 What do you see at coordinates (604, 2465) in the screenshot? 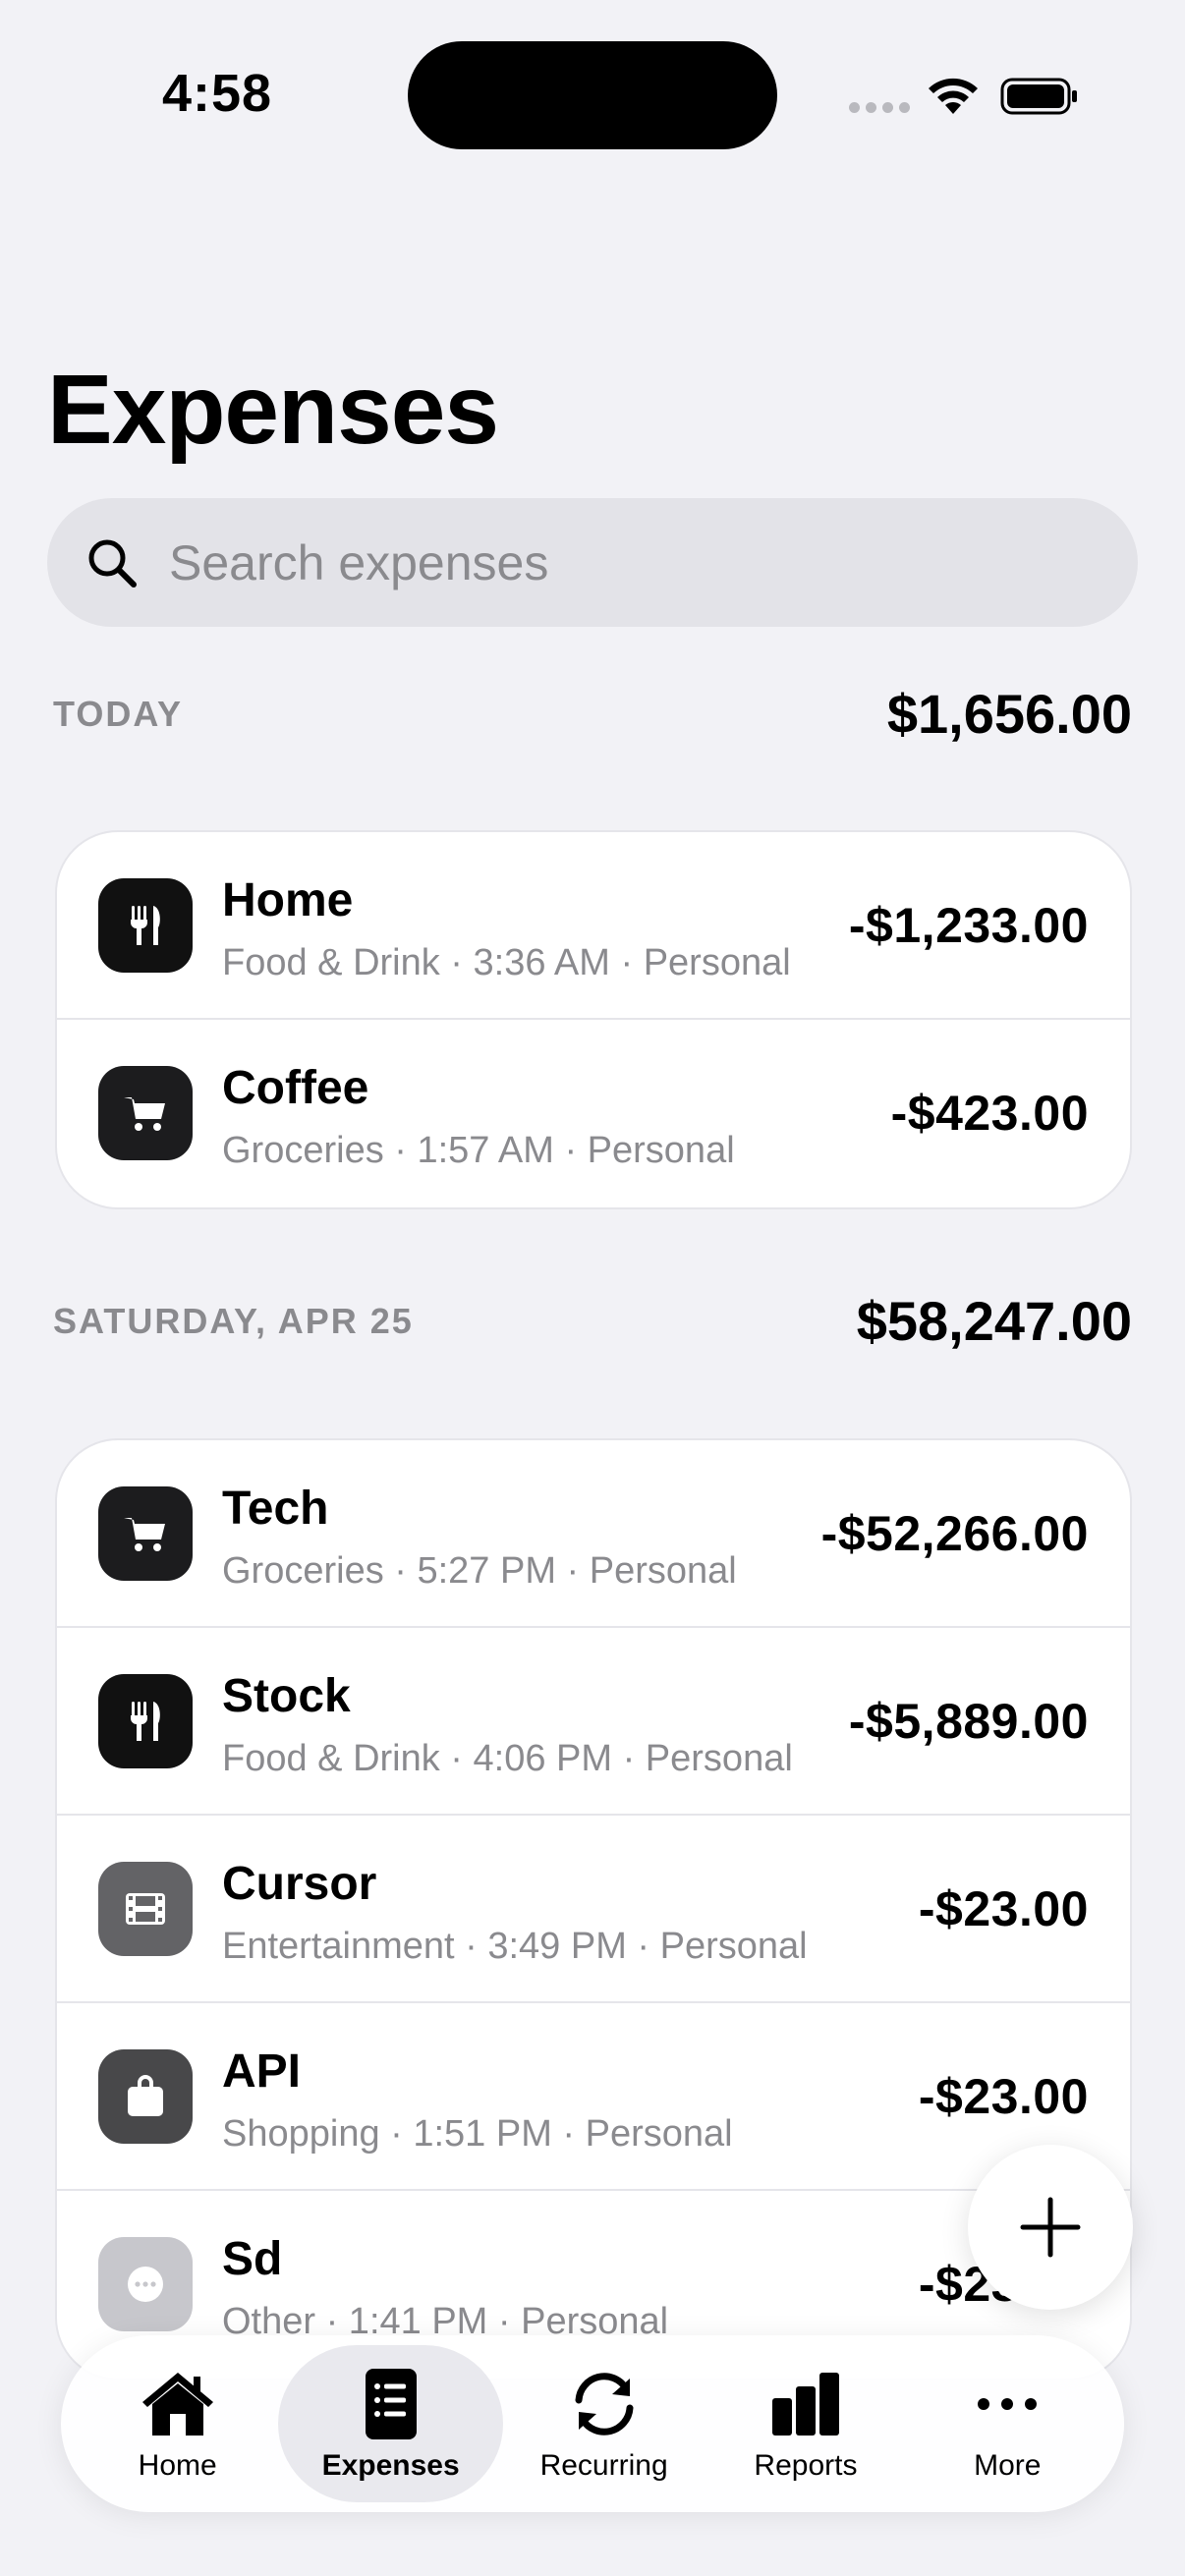
I see `tab-label: Recurring` at bounding box center [604, 2465].